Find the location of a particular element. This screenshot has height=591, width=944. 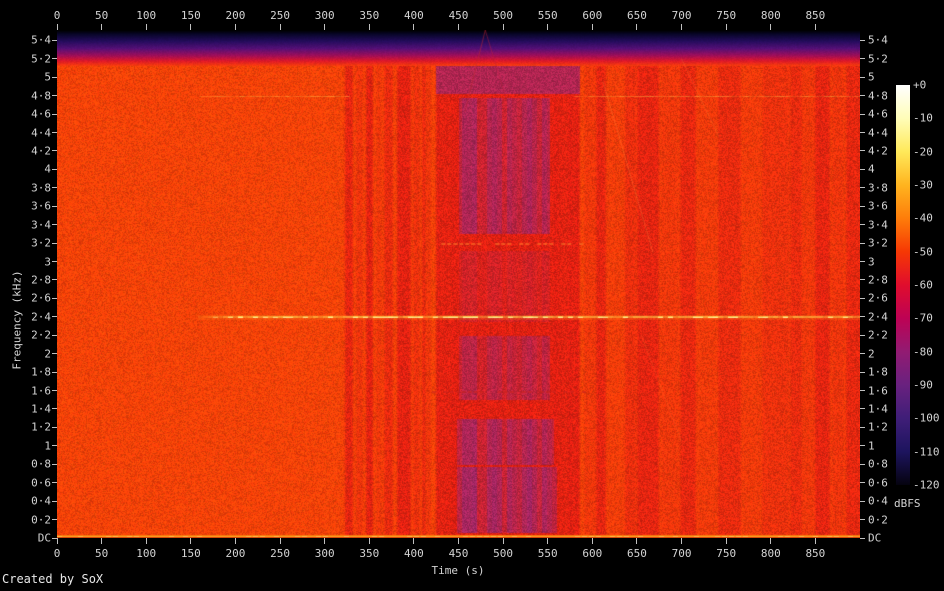

freq-tick-label: 0·2 is located at coordinates (41, 520).